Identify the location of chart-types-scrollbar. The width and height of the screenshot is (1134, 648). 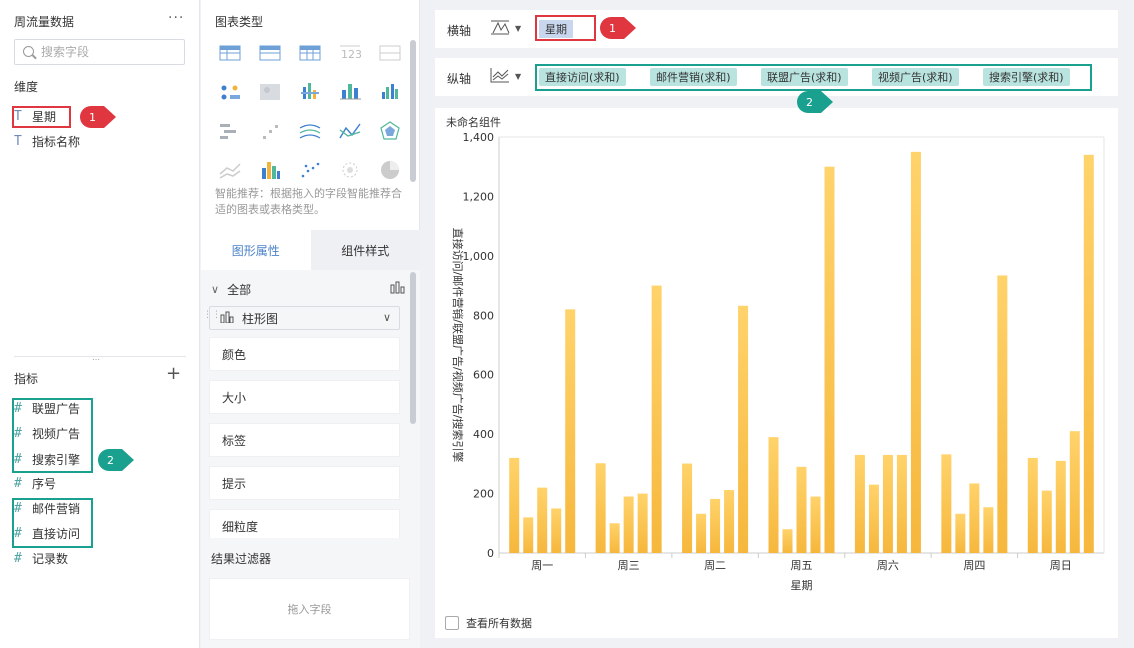
(413, 111).